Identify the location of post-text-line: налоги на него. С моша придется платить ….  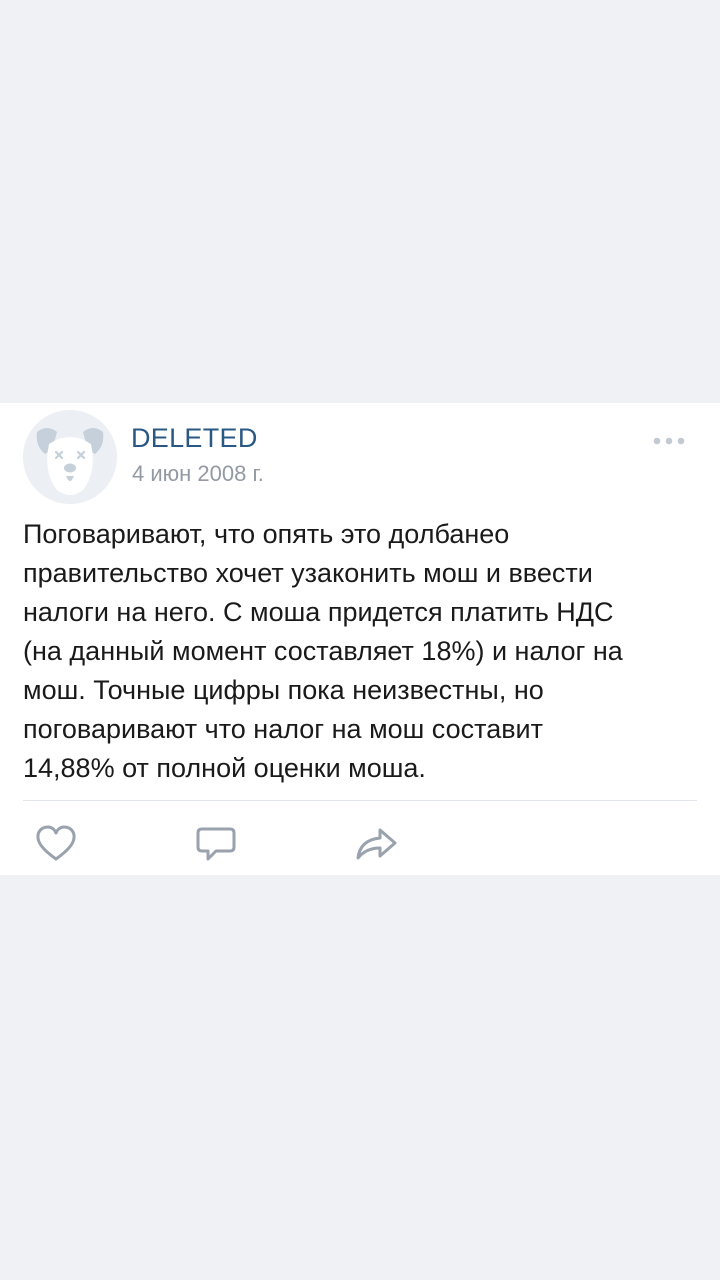
(318, 612).